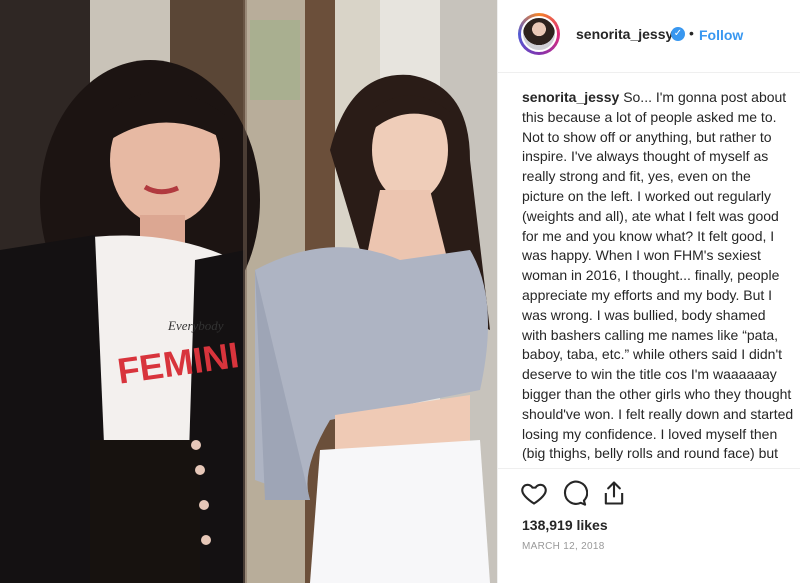  What do you see at coordinates (721, 35) in the screenshot?
I see `follow-button: Follow` at bounding box center [721, 35].